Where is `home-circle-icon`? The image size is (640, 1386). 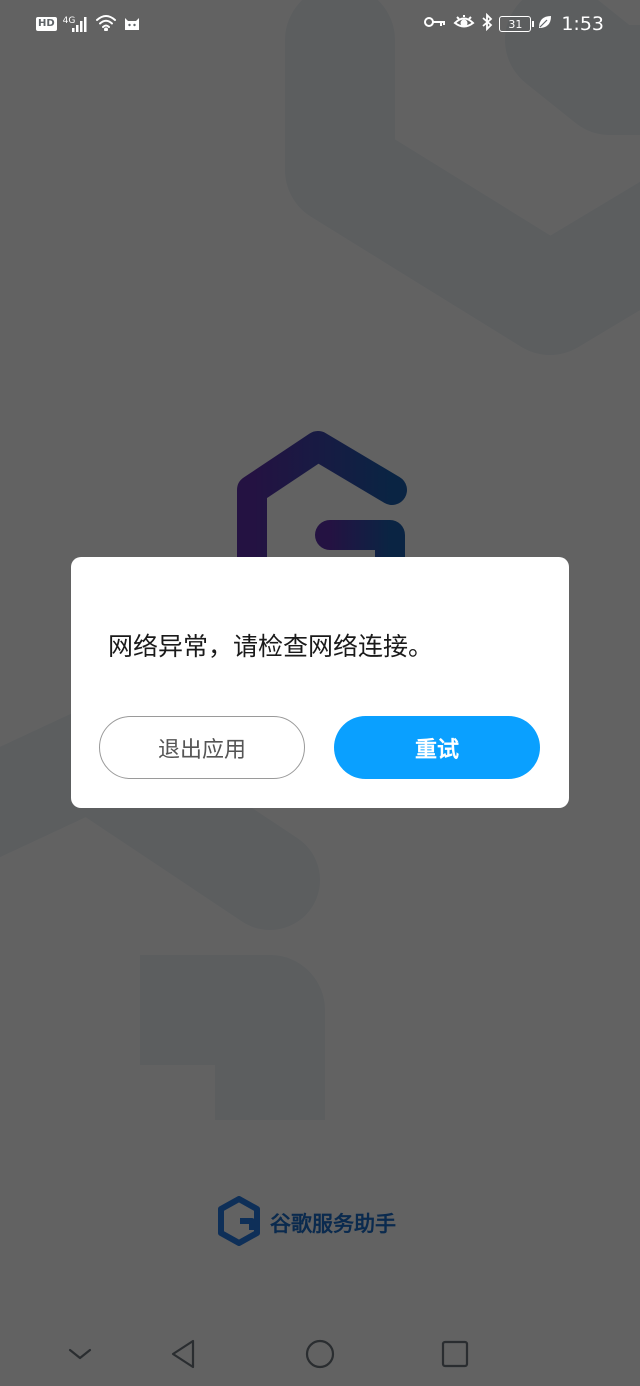 home-circle-icon is located at coordinates (320, 1354).